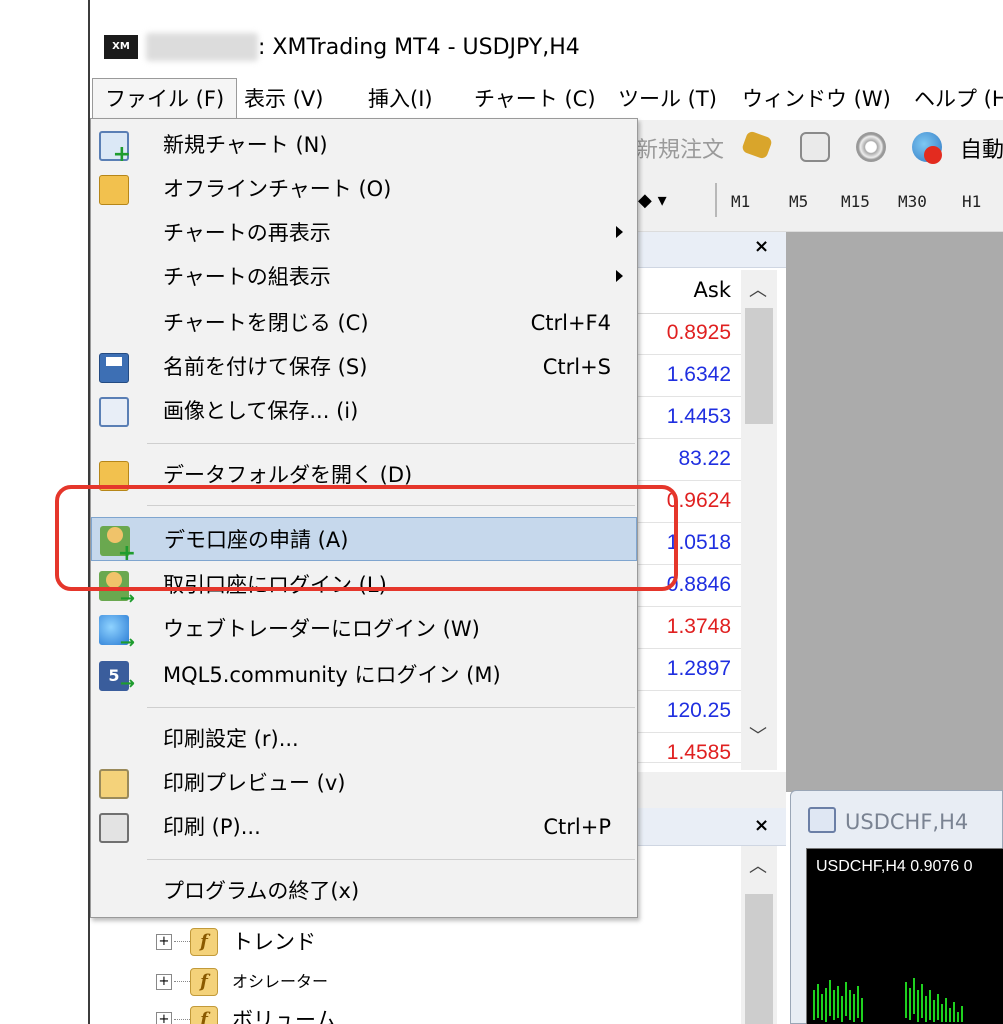 The height and width of the screenshot is (1024, 1003). I want to click on chart-symbol-label: USDCHF,H4 0.9076 0, so click(894, 866).